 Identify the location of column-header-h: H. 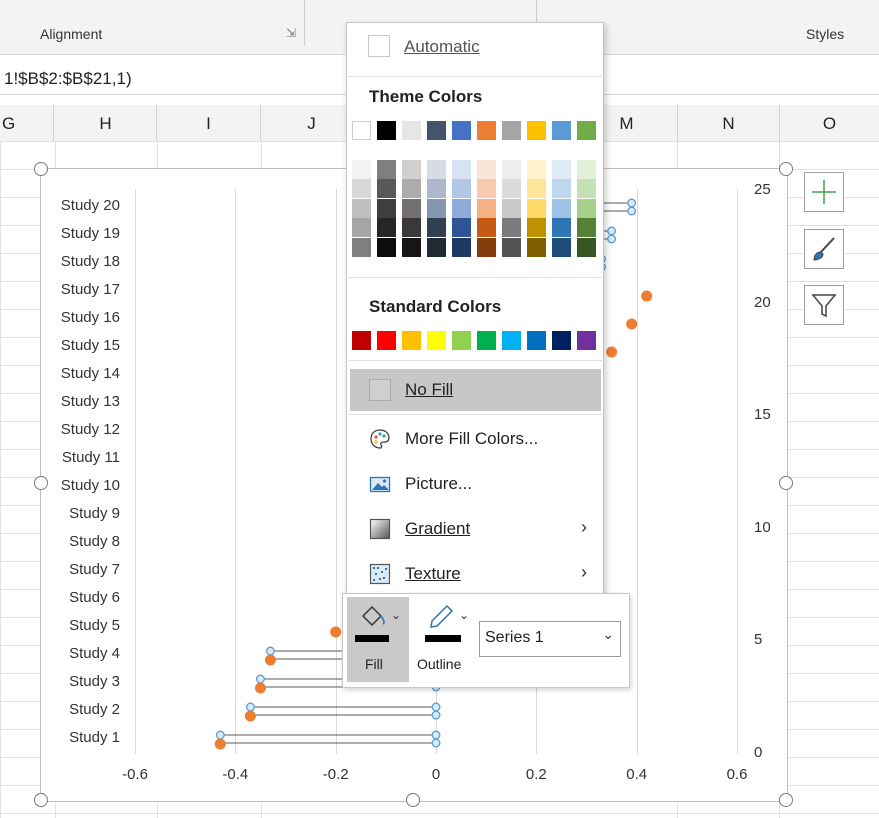
(106, 123).